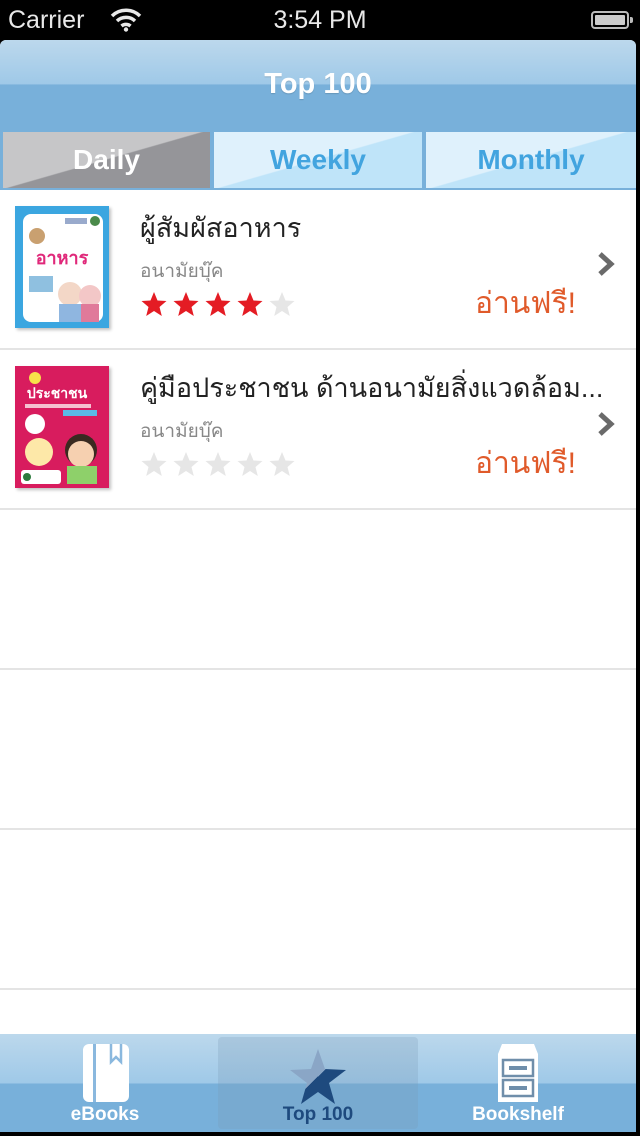 The image size is (640, 1136). Describe the element at coordinates (105, 1114) in the screenshot. I see `tab-label: eBooks` at that location.